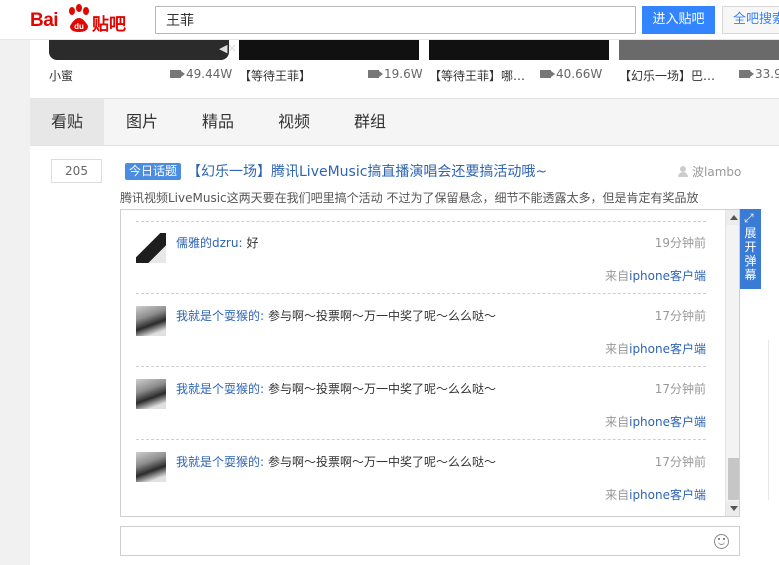 The width and height of the screenshot is (779, 565). I want to click on baidu-tieba-logo: Bai du 贴吧, so click(80, 20).